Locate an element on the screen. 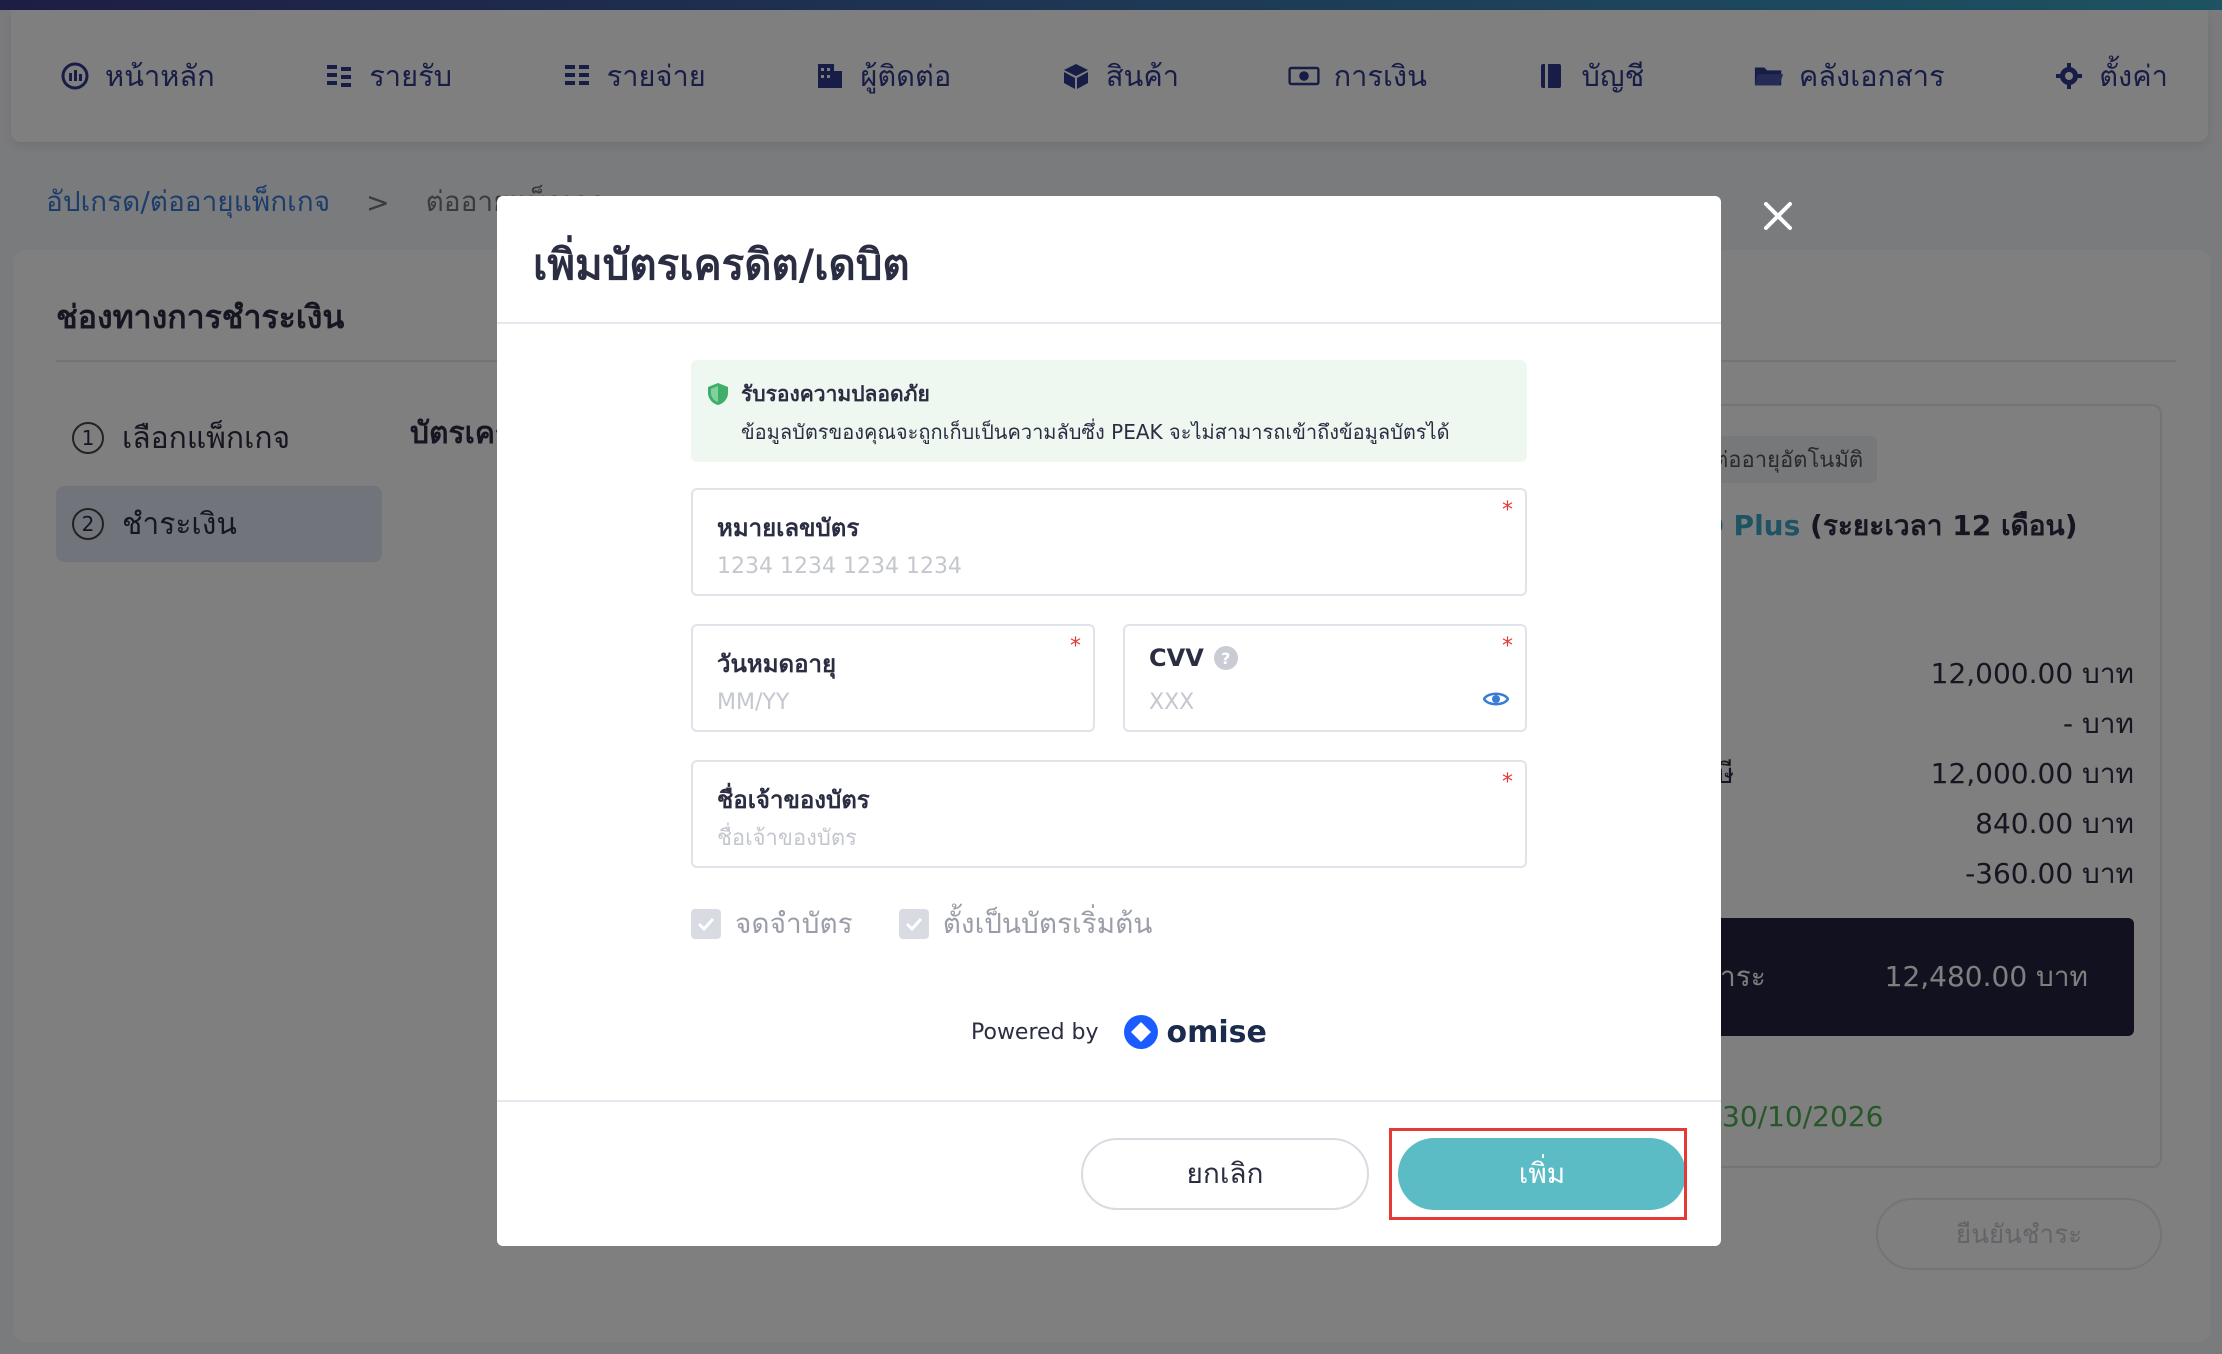 The height and width of the screenshot is (1354, 2222). modal-title: เพิ่มบัตรเครดิต/เดบิต is located at coordinates (721, 264).